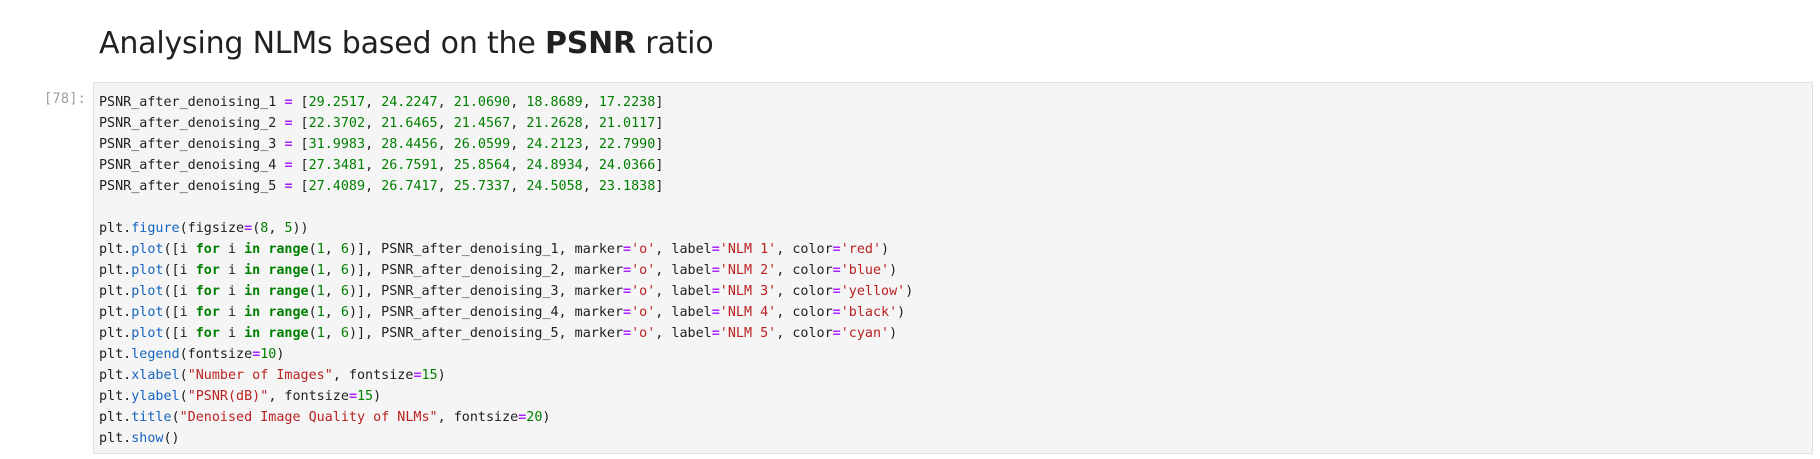  Describe the element at coordinates (409, 123) in the screenshot. I see `number-literal: 21.6465` at that location.